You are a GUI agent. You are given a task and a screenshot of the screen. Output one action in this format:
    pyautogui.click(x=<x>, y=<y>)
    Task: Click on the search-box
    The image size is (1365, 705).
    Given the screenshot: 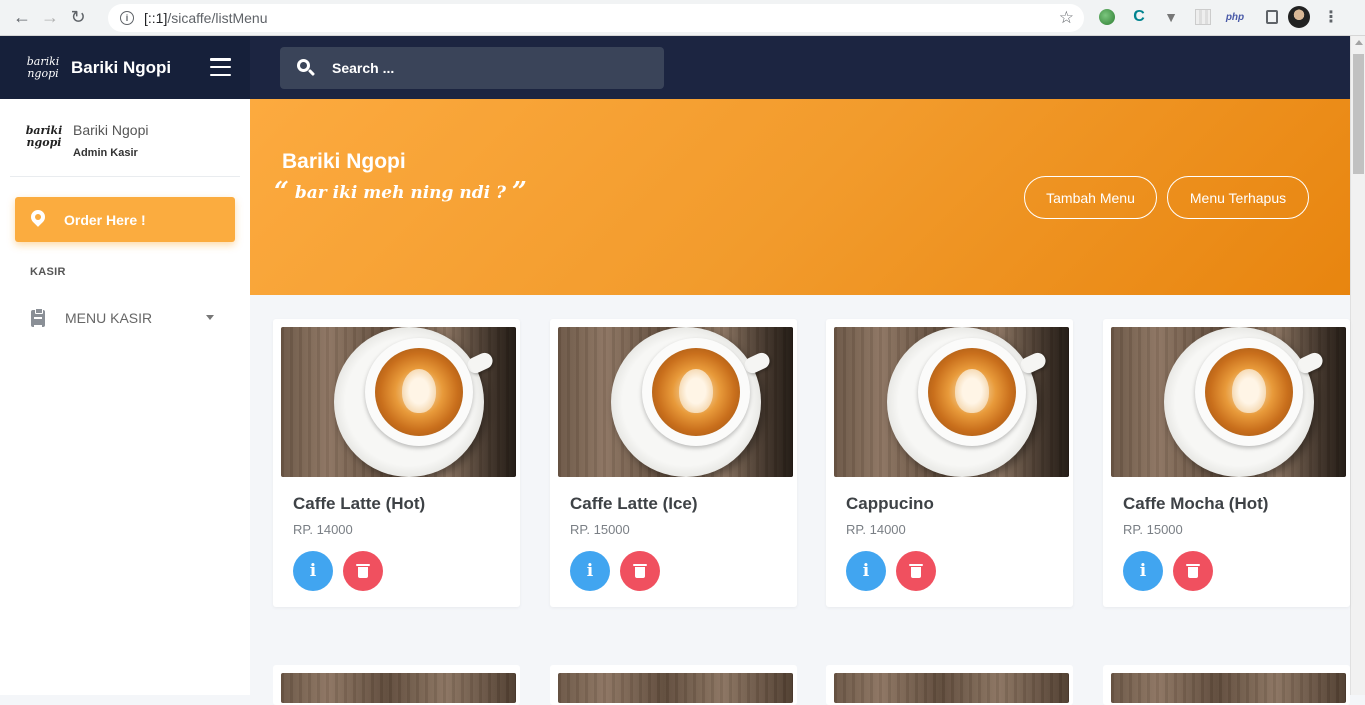 What is the action you would take?
    pyautogui.click(x=472, y=68)
    